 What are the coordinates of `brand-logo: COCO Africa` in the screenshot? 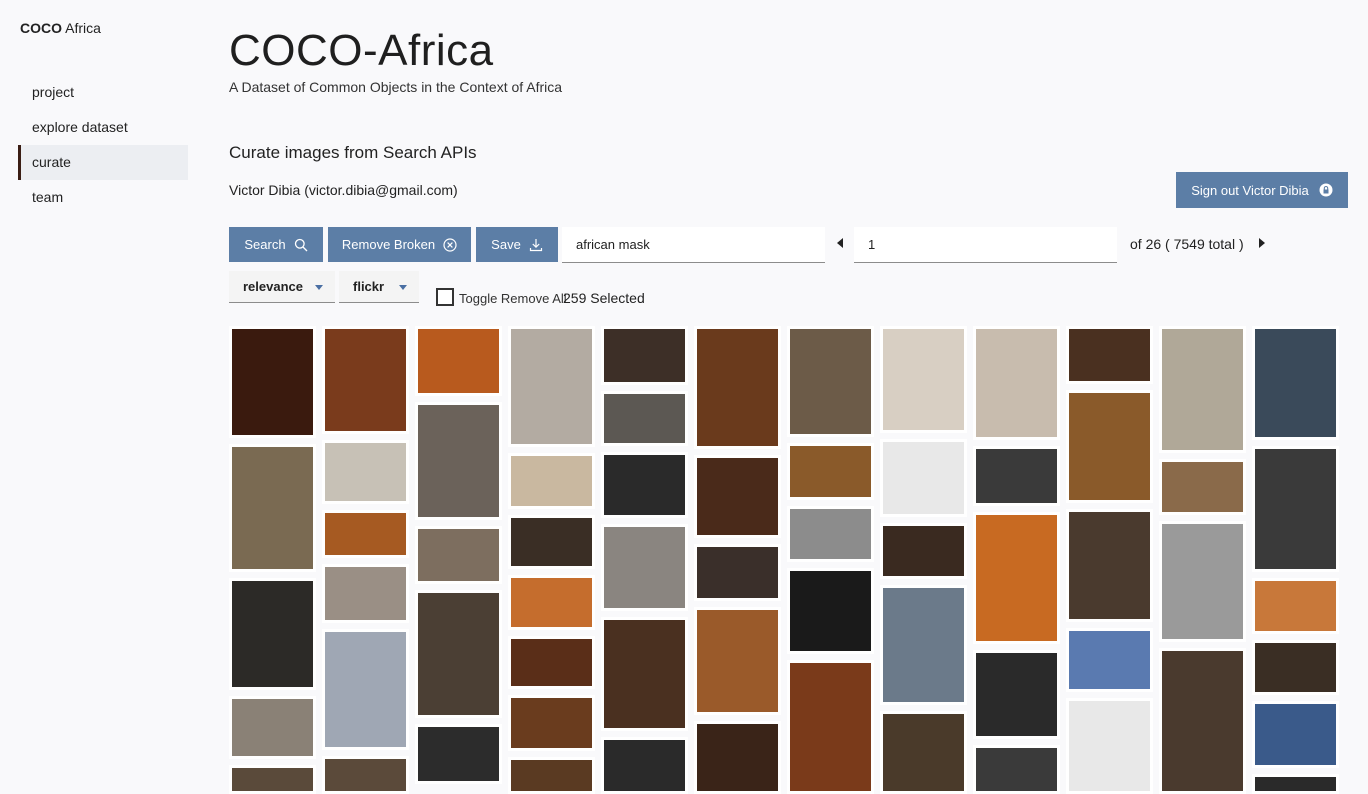 It's located at (60, 28).